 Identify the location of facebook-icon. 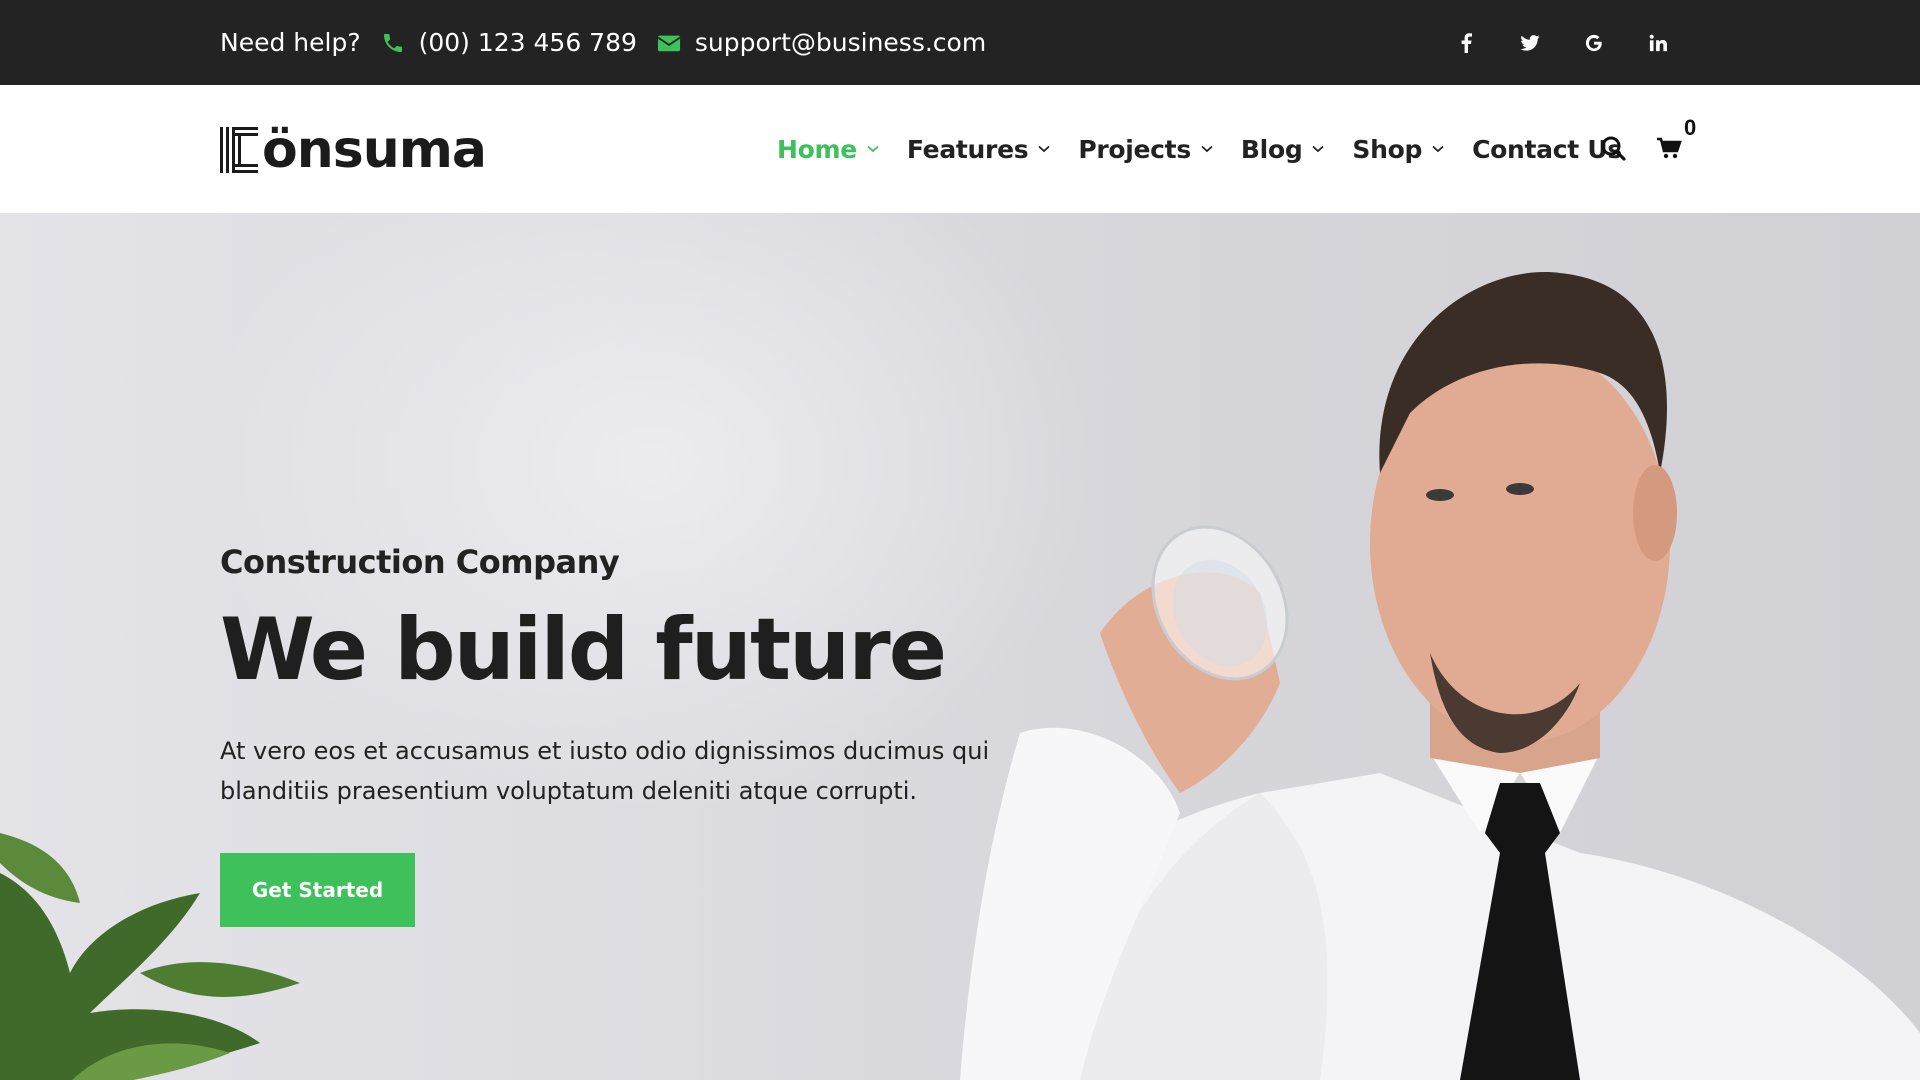
(1466, 42).